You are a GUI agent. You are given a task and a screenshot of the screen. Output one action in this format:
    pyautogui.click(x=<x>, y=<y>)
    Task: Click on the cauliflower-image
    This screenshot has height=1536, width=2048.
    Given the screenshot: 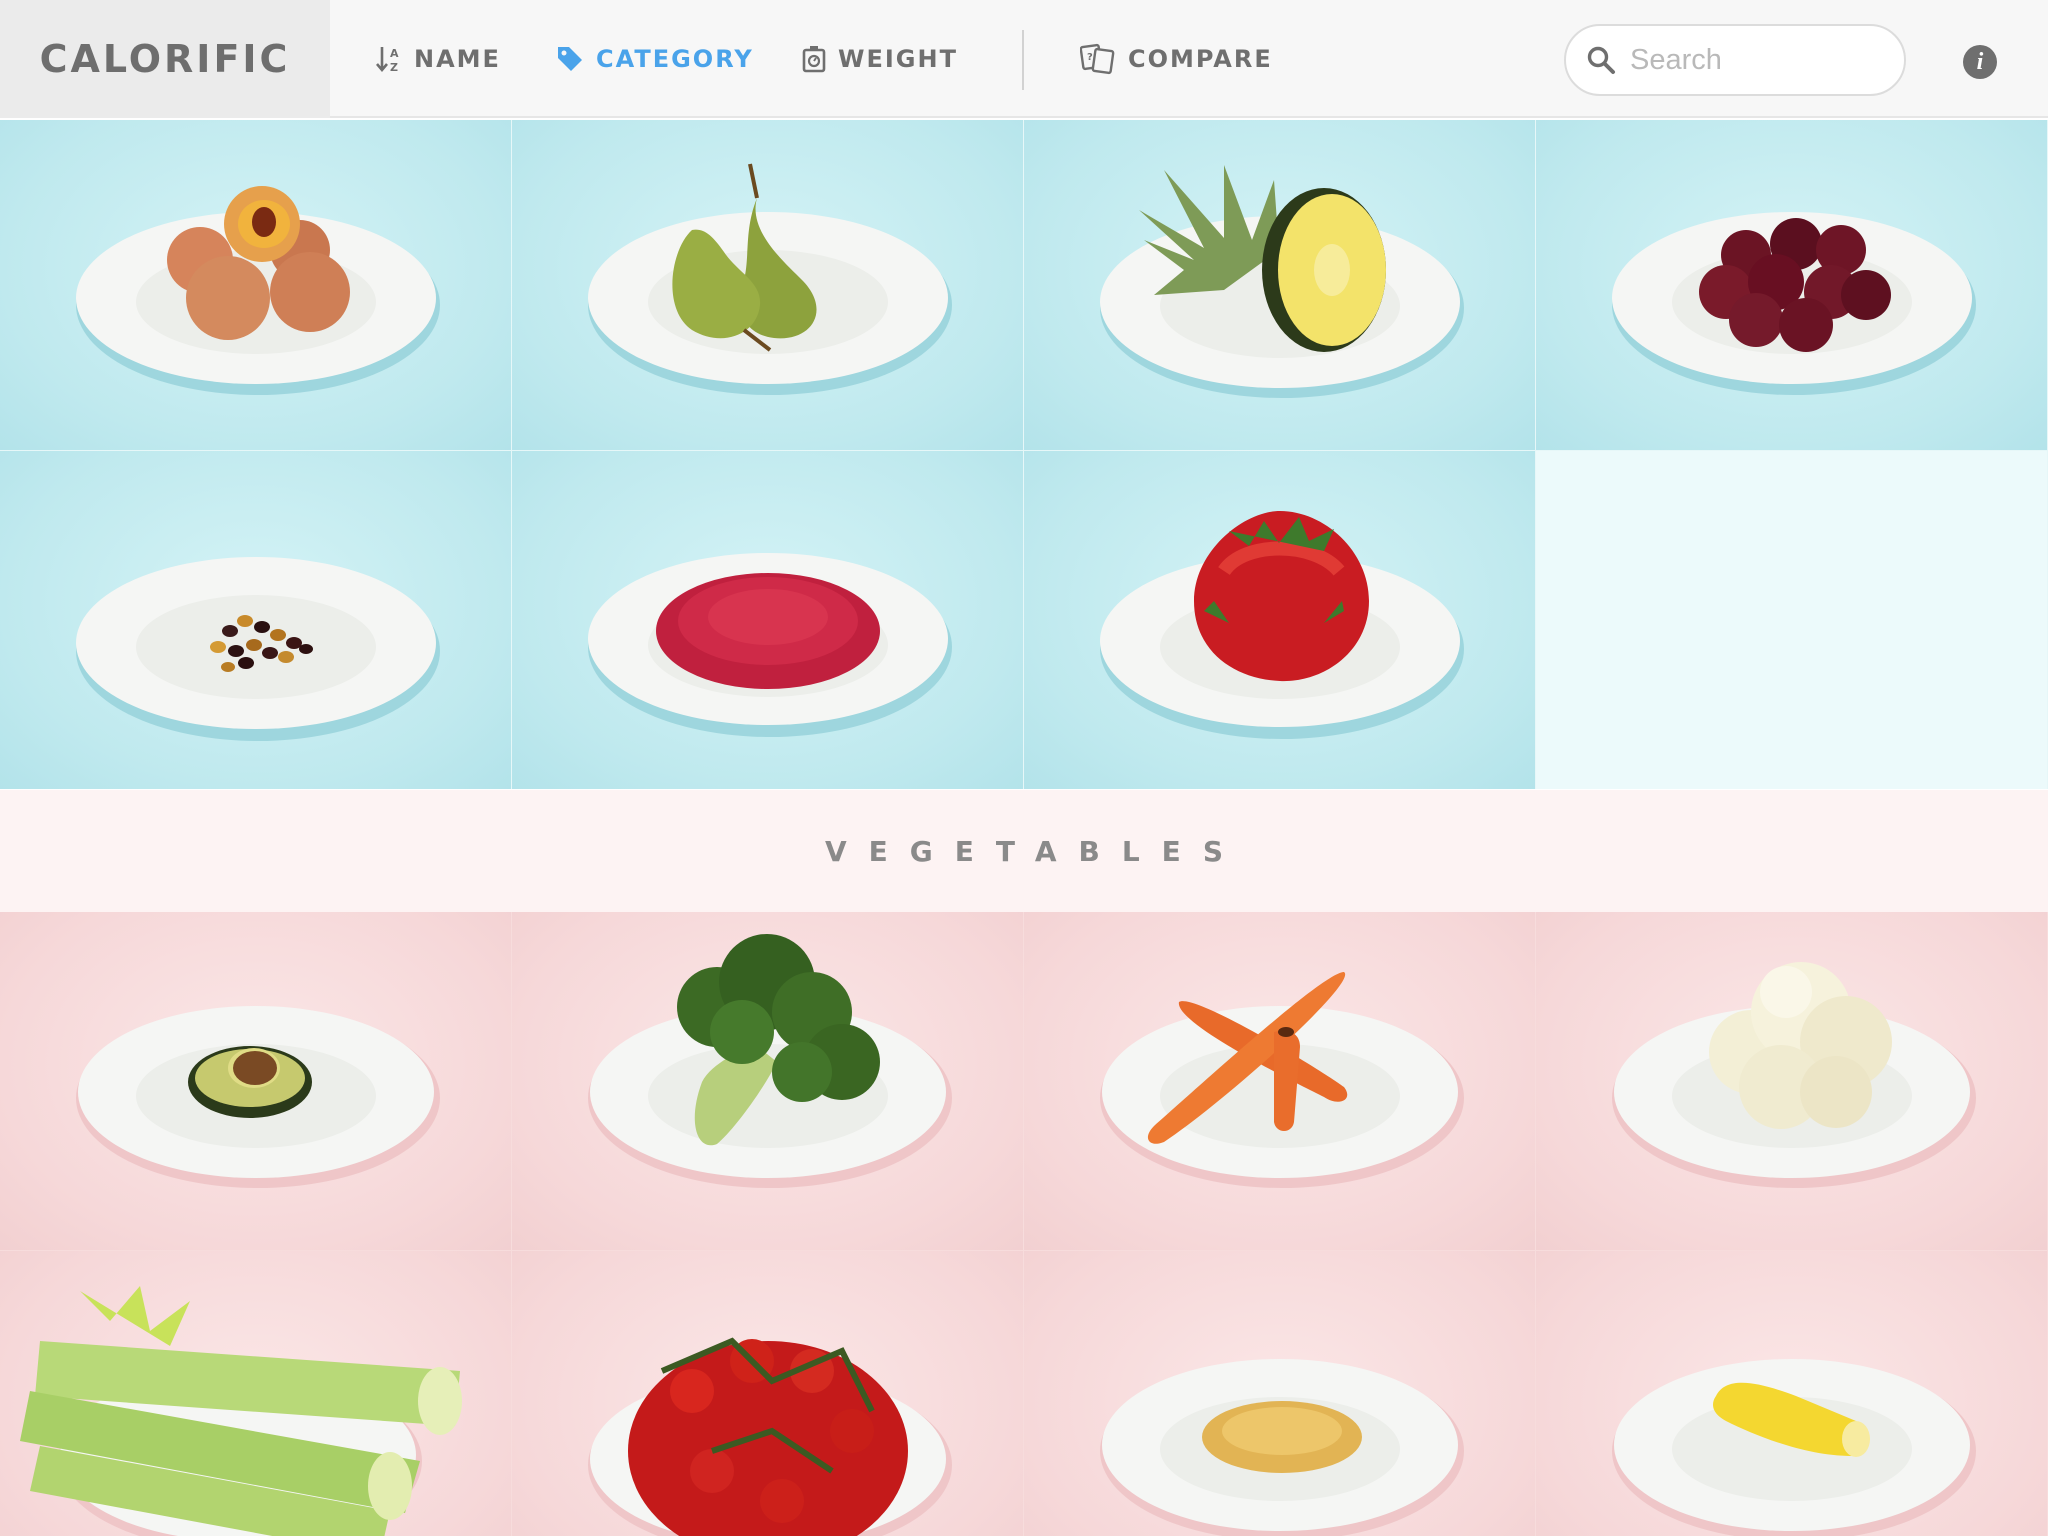 What is the action you would take?
    pyautogui.click(x=1794, y=1075)
    